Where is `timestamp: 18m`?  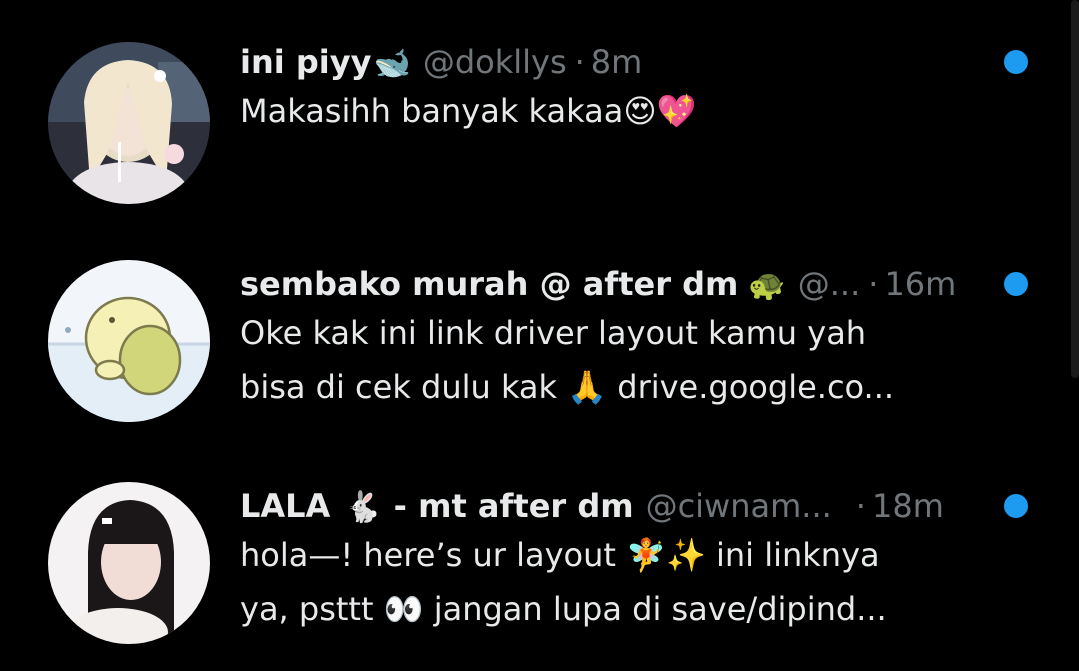 timestamp: 18m is located at coordinates (907, 506).